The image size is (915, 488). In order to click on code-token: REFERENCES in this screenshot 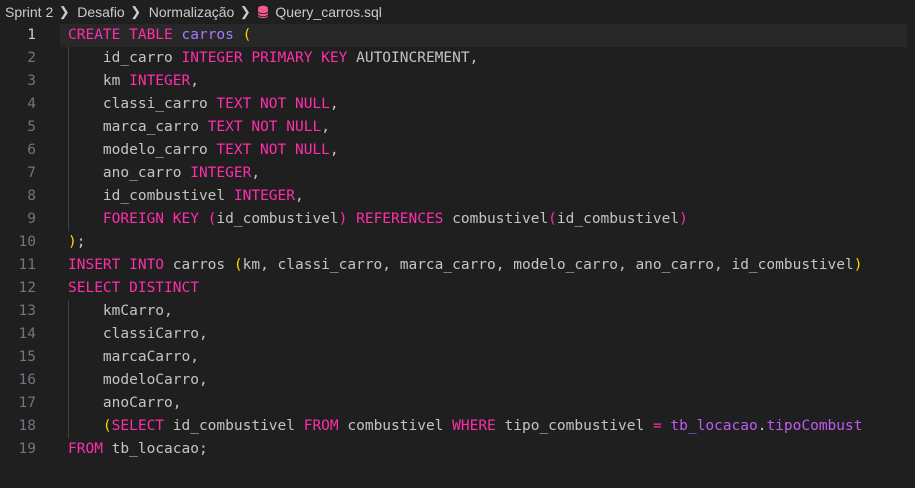, I will do `click(404, 219)`.